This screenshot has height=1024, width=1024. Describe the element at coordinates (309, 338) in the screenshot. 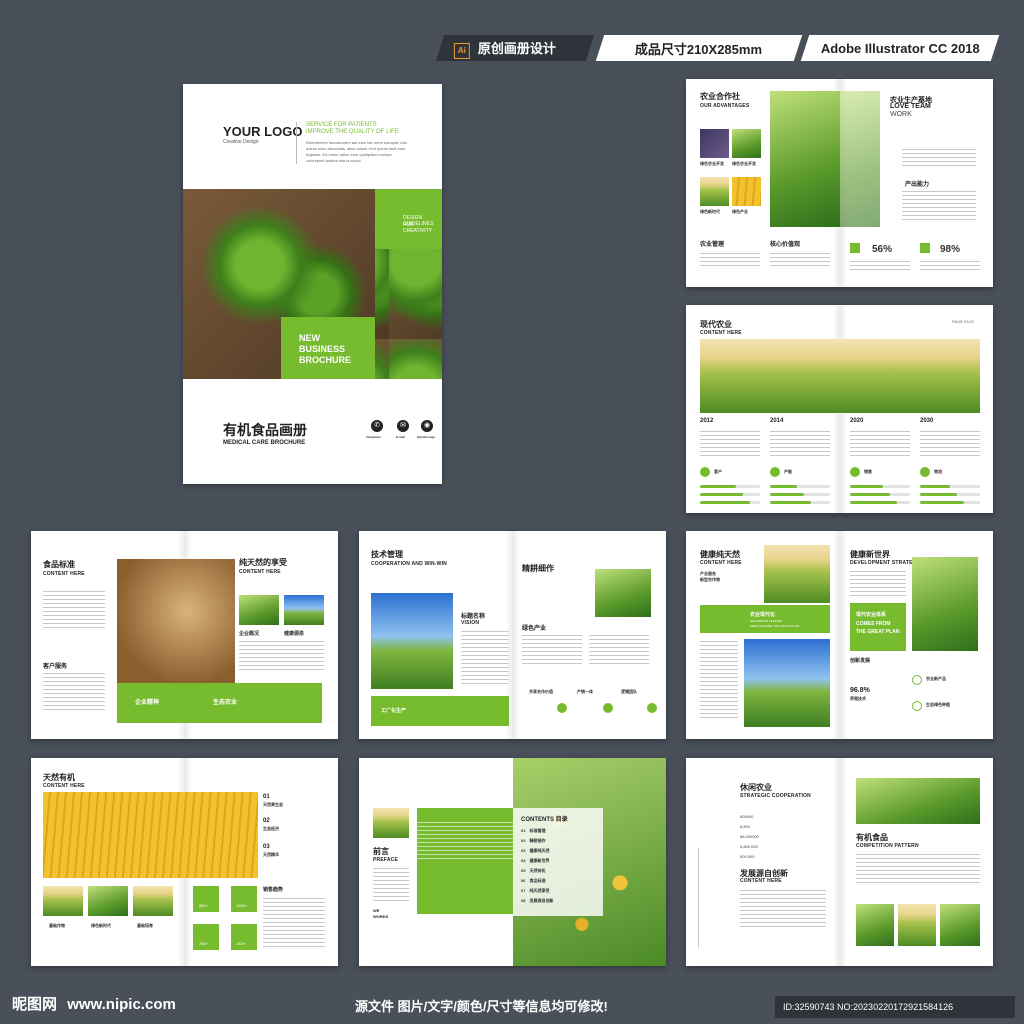

I see `cover-new: NEW` at that location.